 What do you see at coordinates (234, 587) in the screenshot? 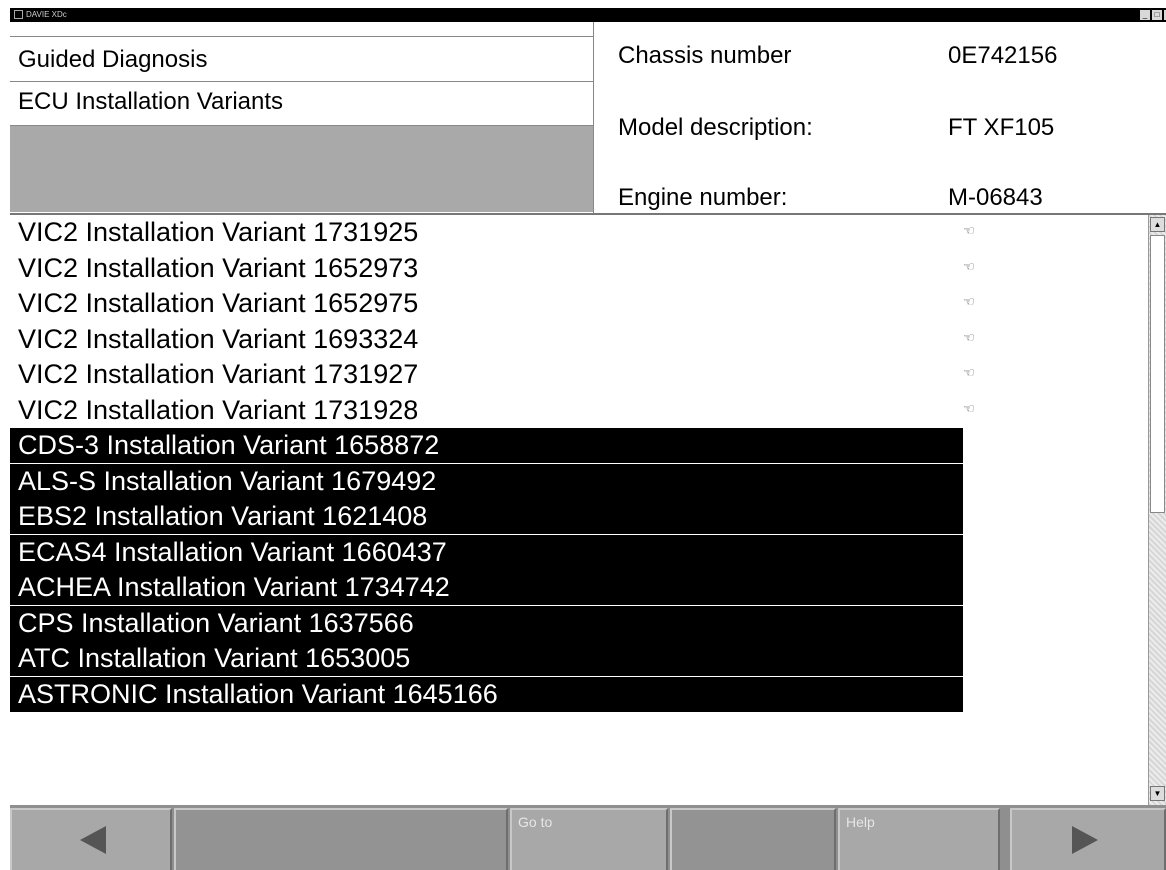
I see `list-item-label: ACHEA Installation Variant 1734742` at bounding box center [234, 587].